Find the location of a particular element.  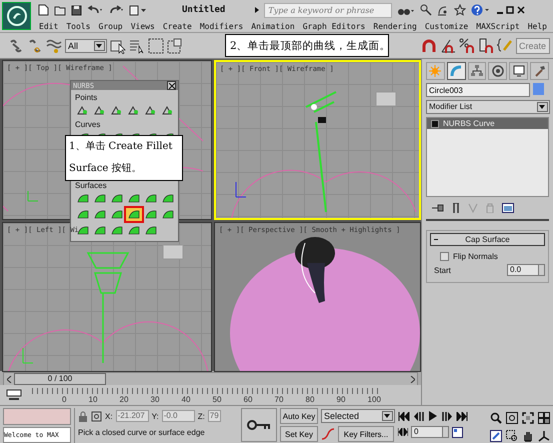

z-coordinate-field: 79 is located at coordinates (214, 416).